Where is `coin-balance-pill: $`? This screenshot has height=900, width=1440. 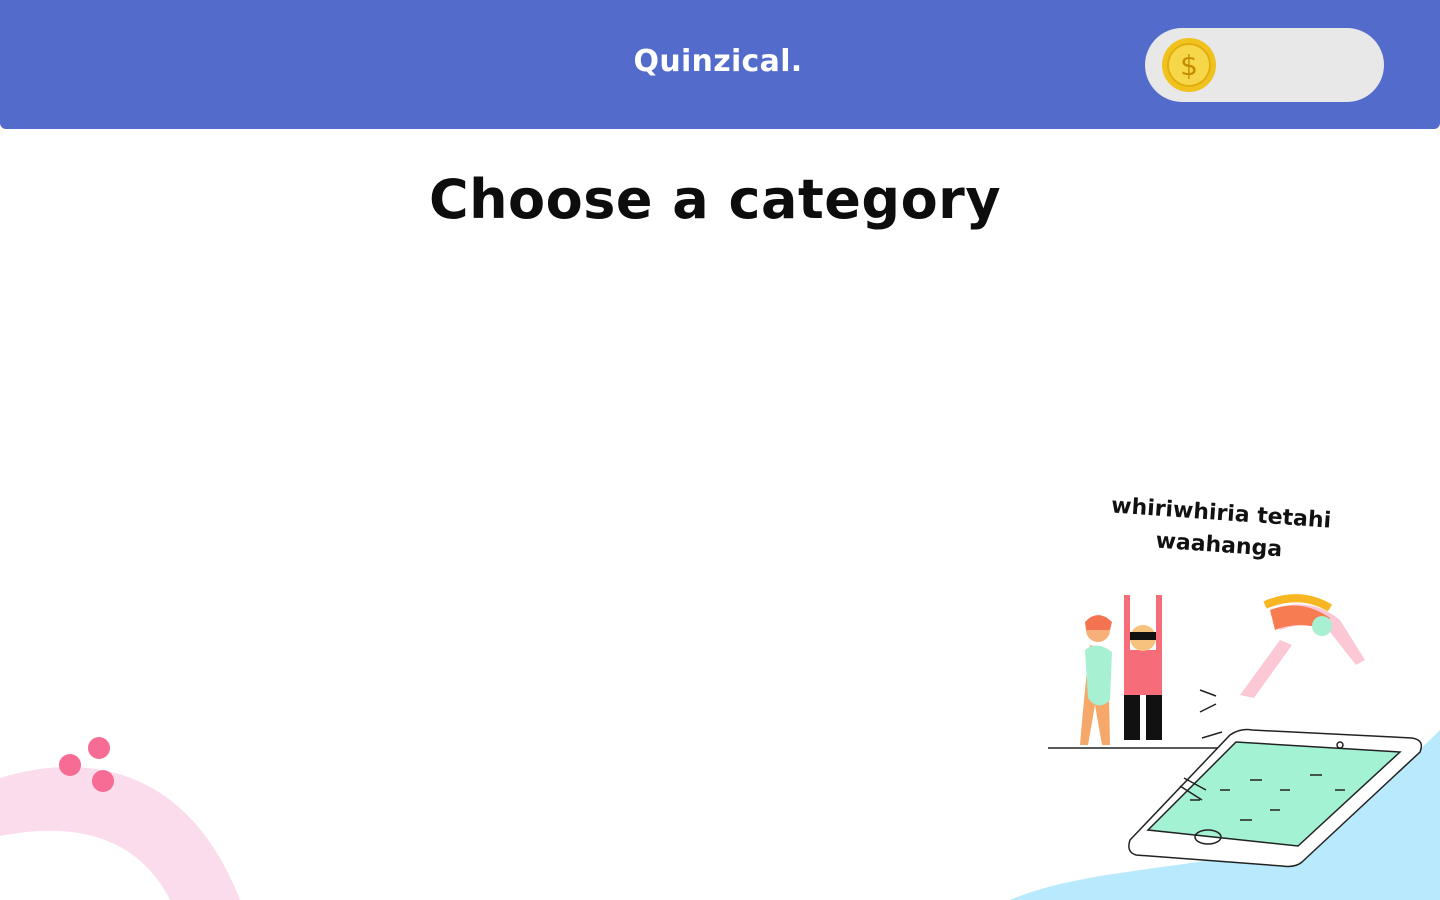 coin-balance-pill: $ is located at coordinates (1264, 65).